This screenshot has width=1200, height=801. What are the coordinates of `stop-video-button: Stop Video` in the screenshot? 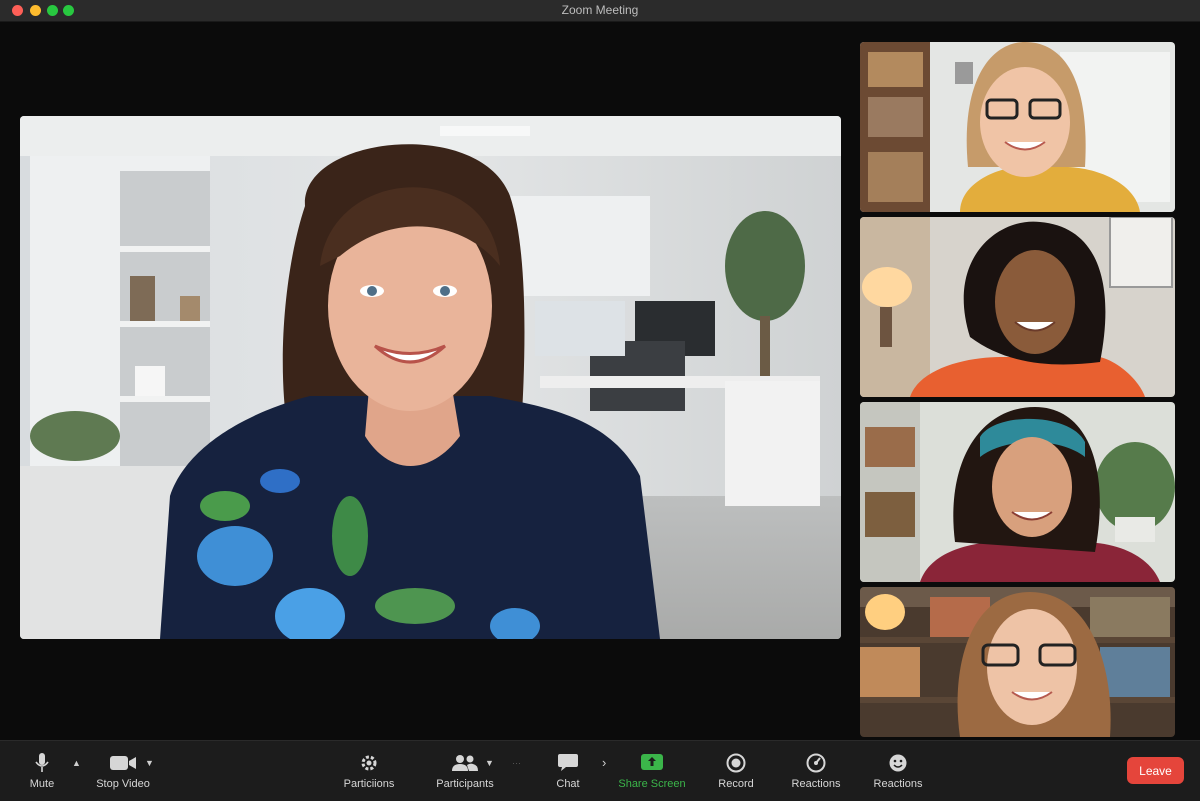 It's located at (123, 771).